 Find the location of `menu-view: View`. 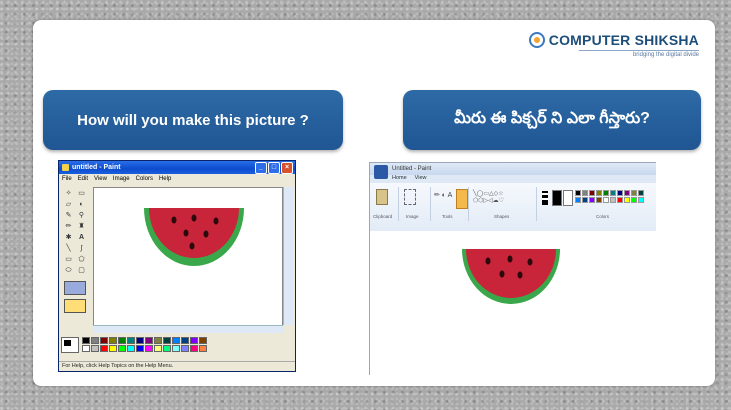

menu-view: View is located at coordinates (100, 179).